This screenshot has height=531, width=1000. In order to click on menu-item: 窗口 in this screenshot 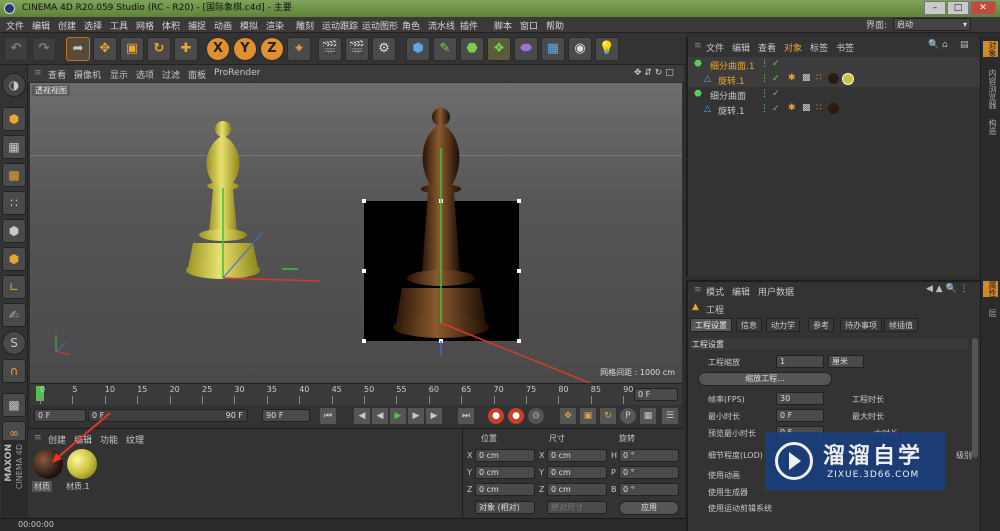, I will do `click(529, 25)`.